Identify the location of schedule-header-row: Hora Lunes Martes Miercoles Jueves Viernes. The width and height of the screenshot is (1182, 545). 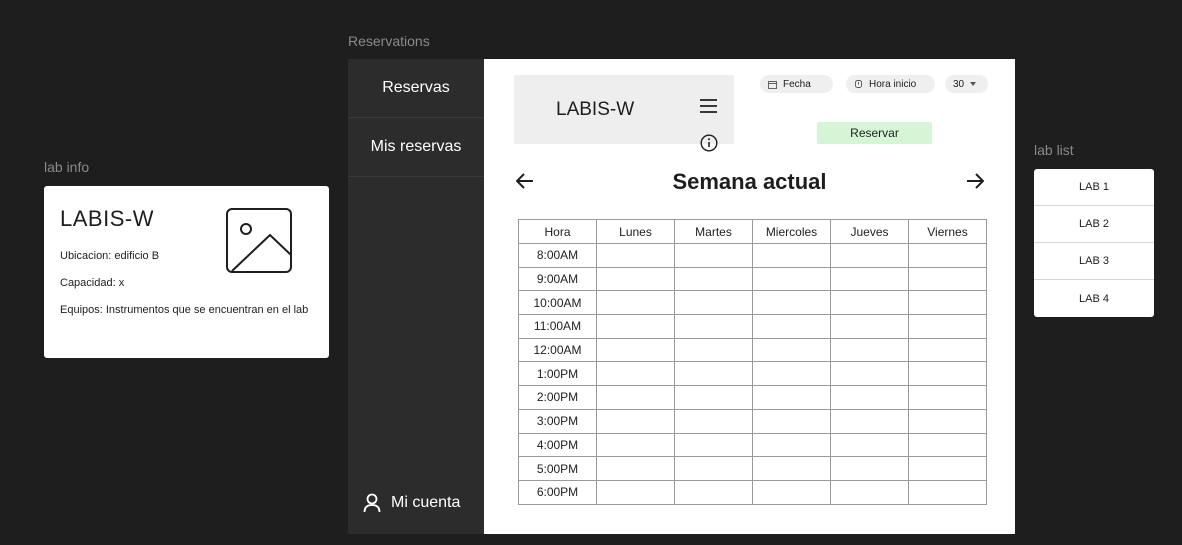
(752, 231).